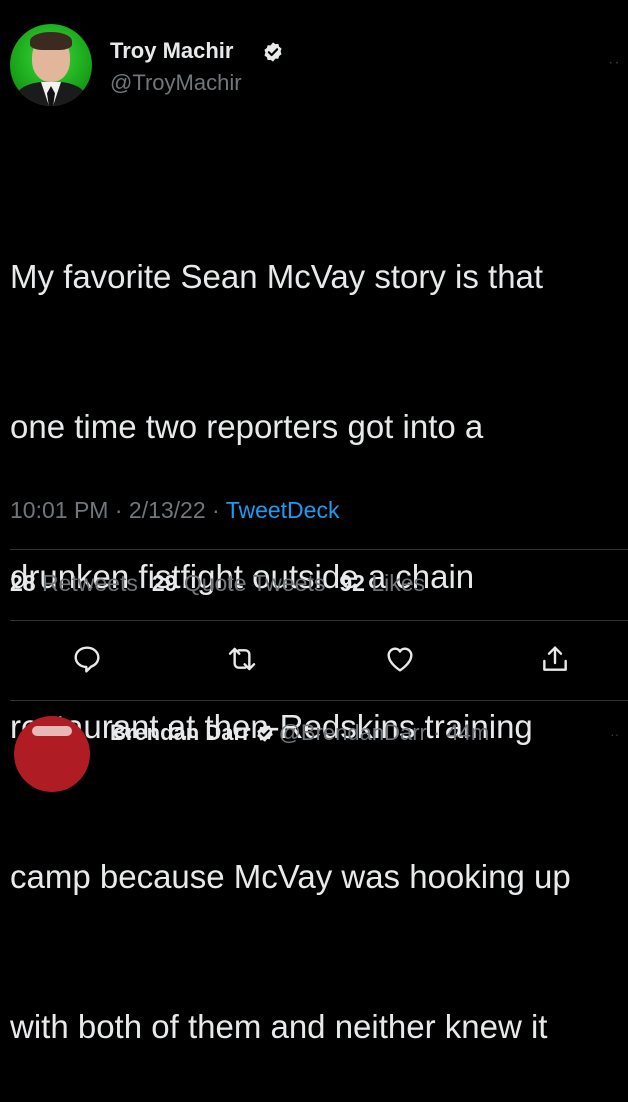 The width and height of the screenshot is (628, 1102). What do you see at coordinates (87, 659) in the screenshot?
I see `reply-icon` at bounding box center [87, 659].